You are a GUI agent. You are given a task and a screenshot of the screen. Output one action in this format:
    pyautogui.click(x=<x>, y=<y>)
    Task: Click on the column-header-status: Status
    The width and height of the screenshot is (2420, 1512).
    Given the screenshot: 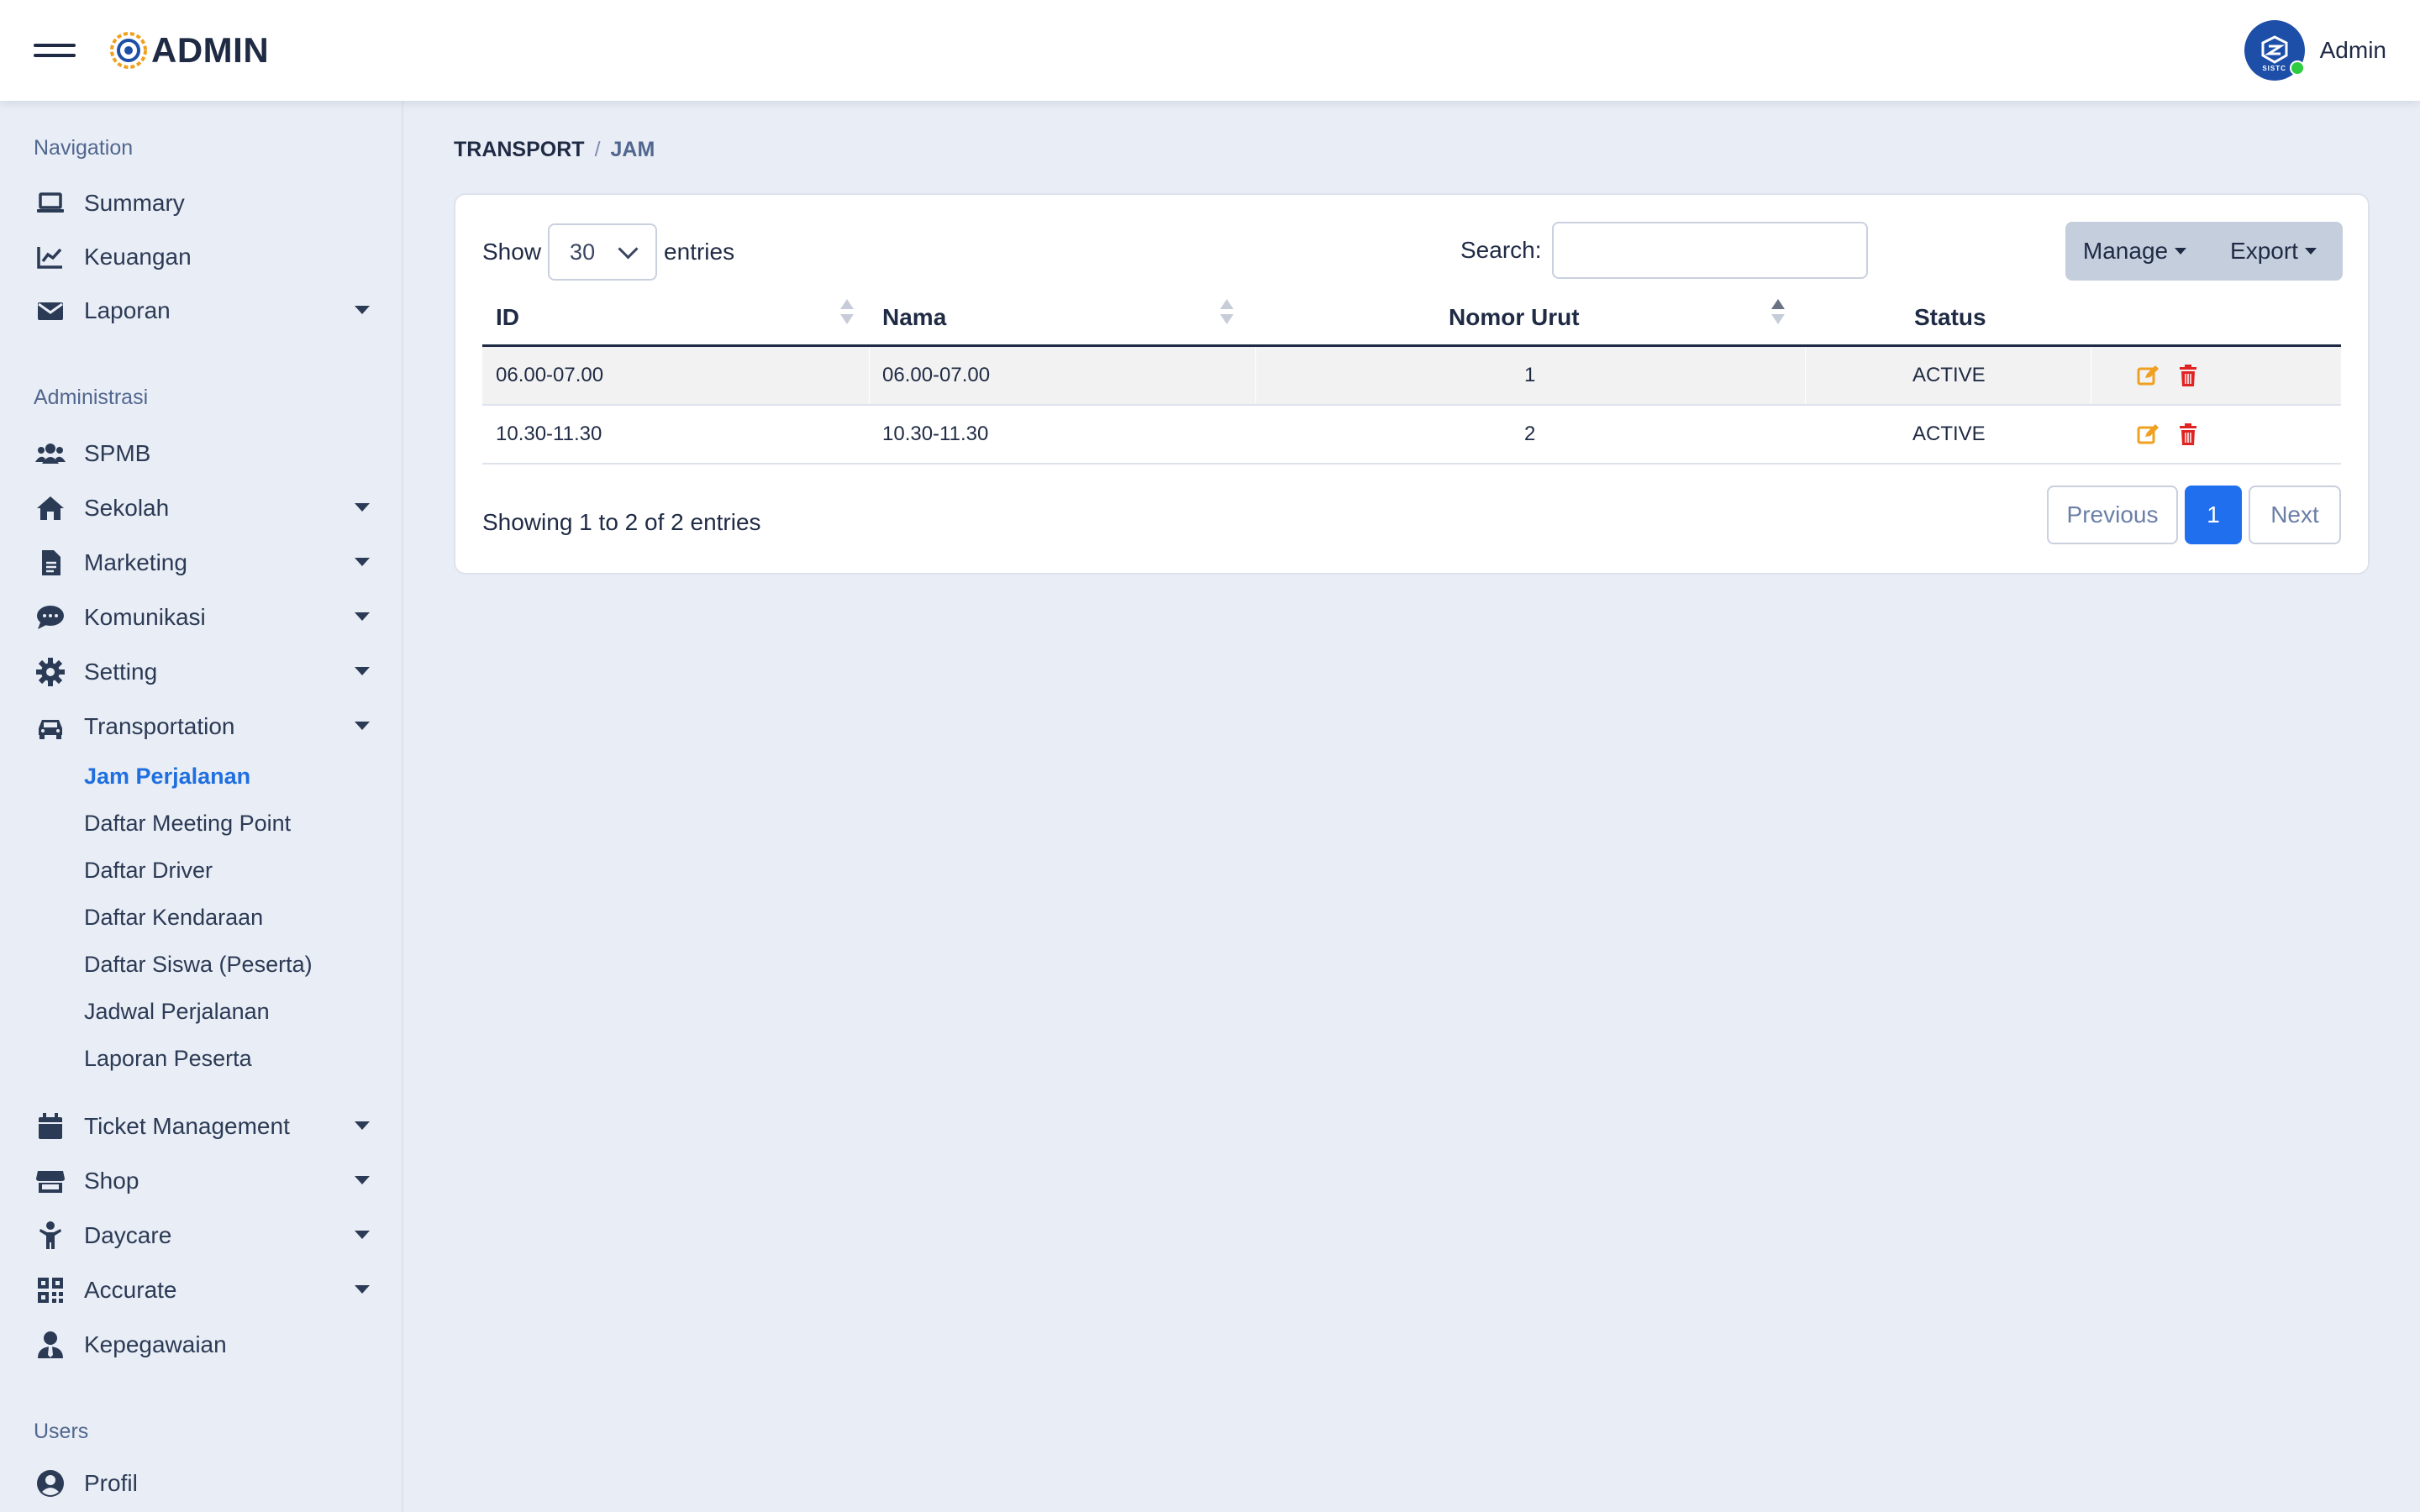 What is the action you would take?
    pyautogui.click(x=1950, y=317)
    